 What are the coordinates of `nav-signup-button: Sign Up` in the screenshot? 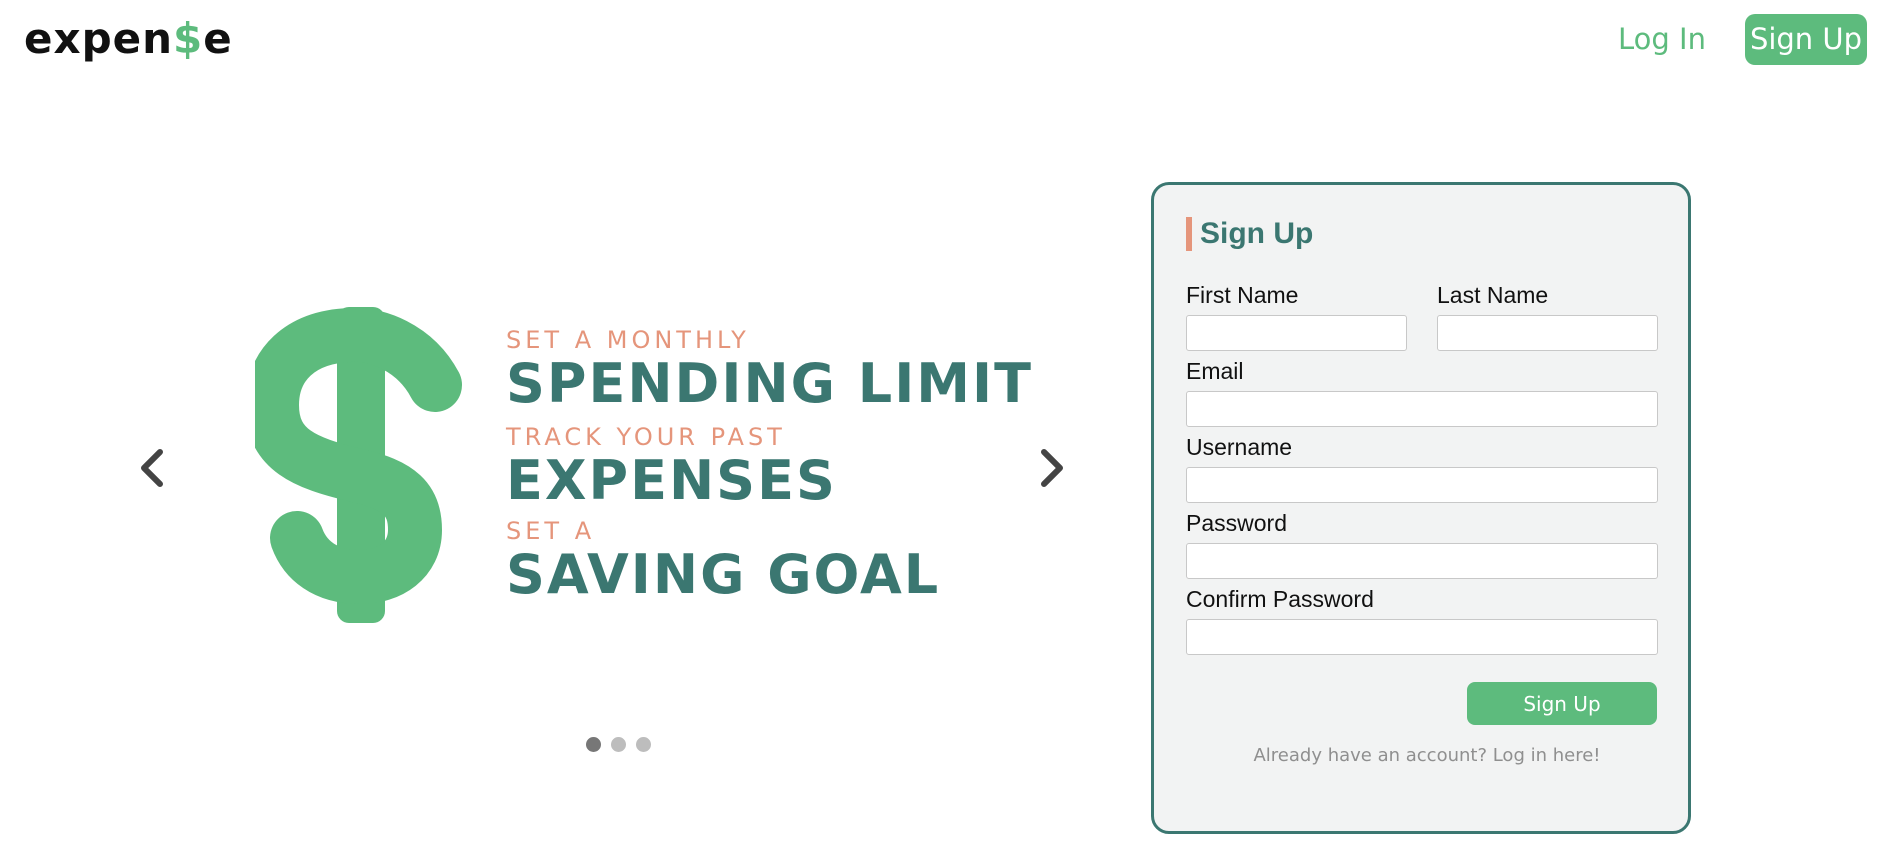 It's located at (1806, 39).